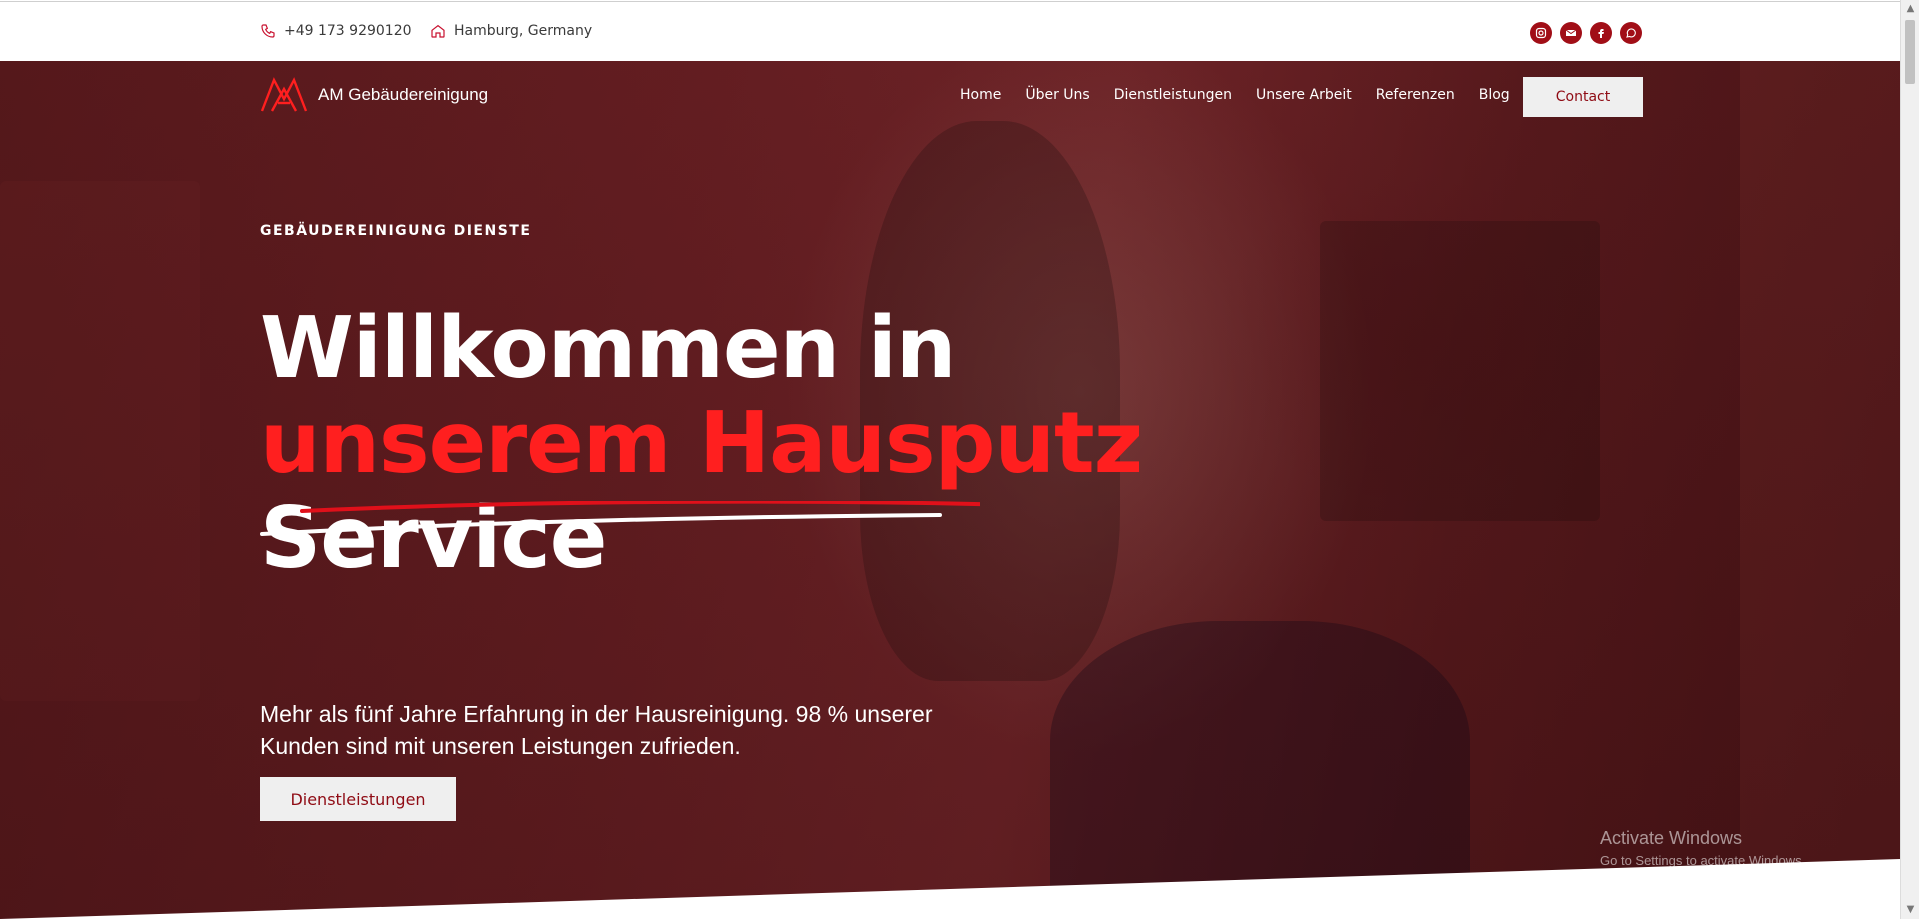 This screenshot has height=919, width=1919. What do you see at coordinates (1583, 97) in the screenshot?
I see `contact-button: Contact` at bounding box center [1583, 97].